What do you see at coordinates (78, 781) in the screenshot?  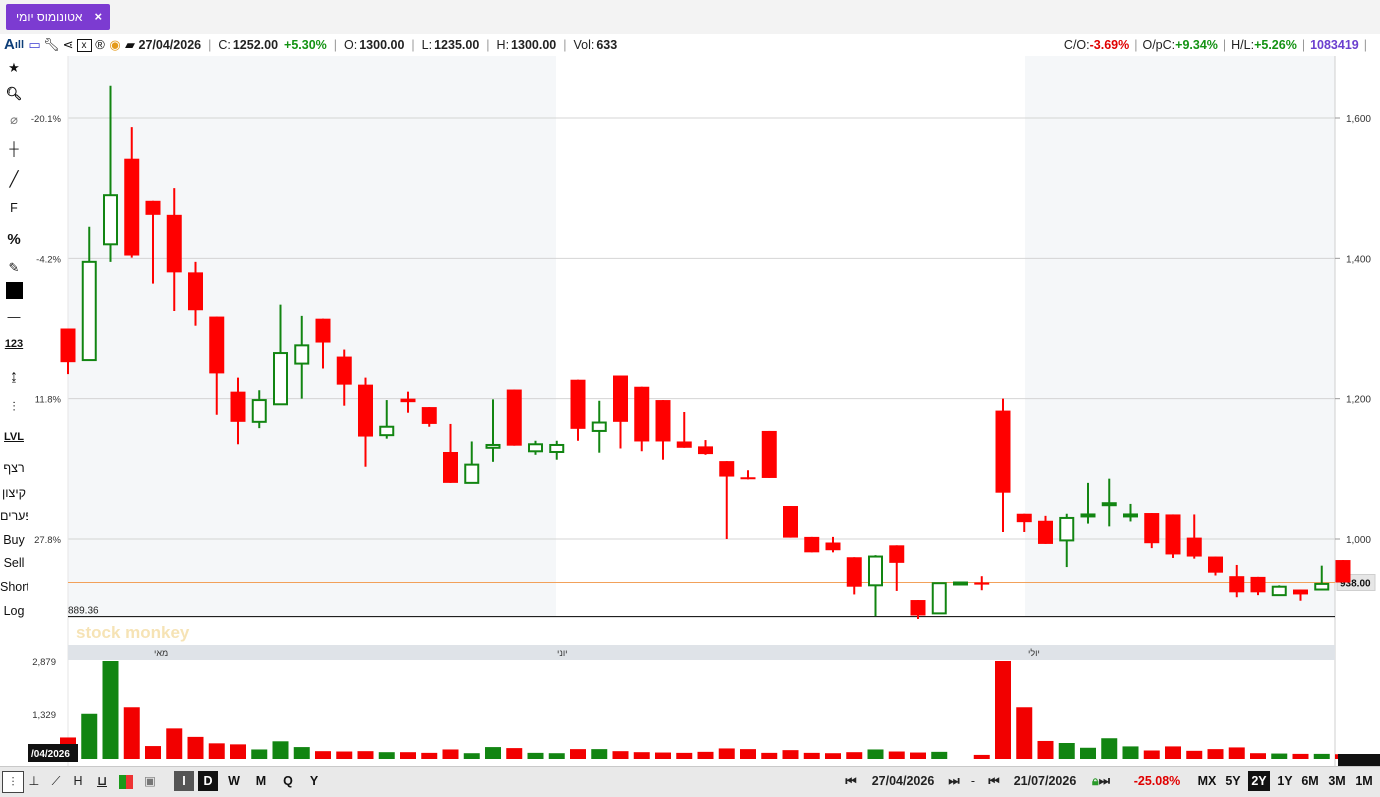 I see `heikin-ashi-button: H` at bounding box center [78, 781].